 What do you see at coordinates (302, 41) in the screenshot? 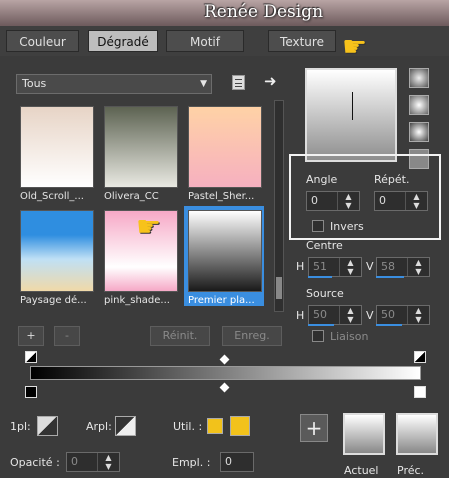
I see `tab-texture: Texture` at bounding box center [302, 41].